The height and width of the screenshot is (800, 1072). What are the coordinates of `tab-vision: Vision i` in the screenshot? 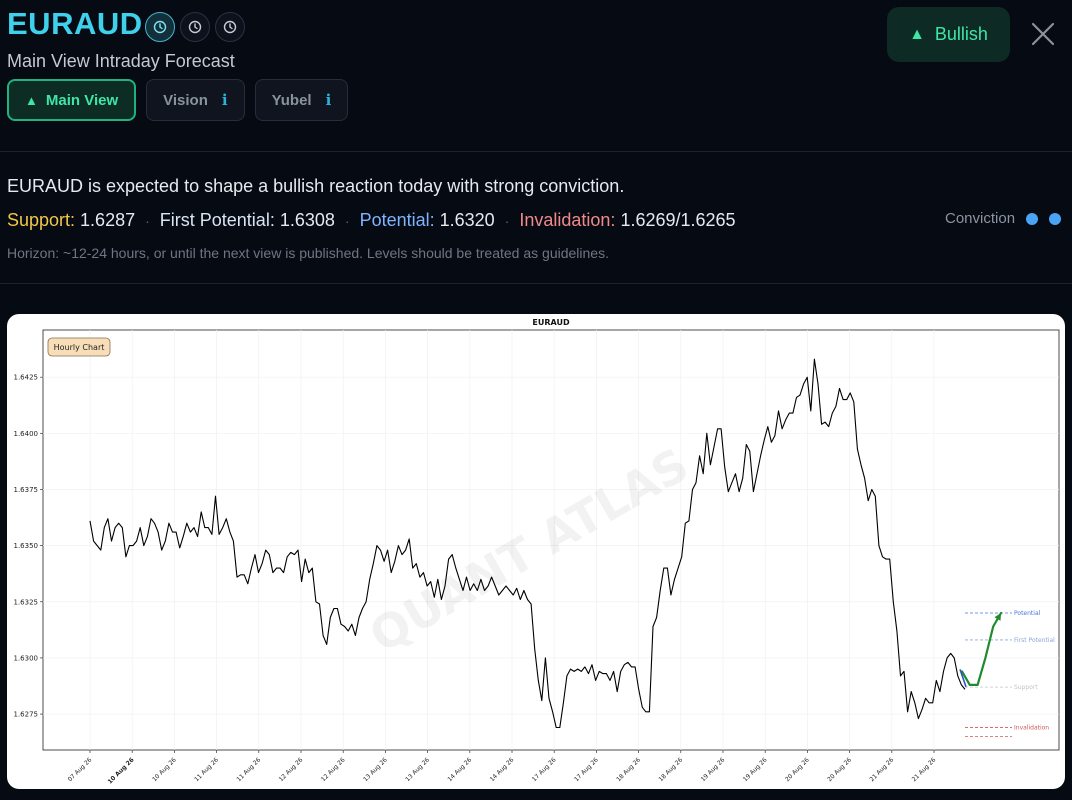 It's located at (195, 100).